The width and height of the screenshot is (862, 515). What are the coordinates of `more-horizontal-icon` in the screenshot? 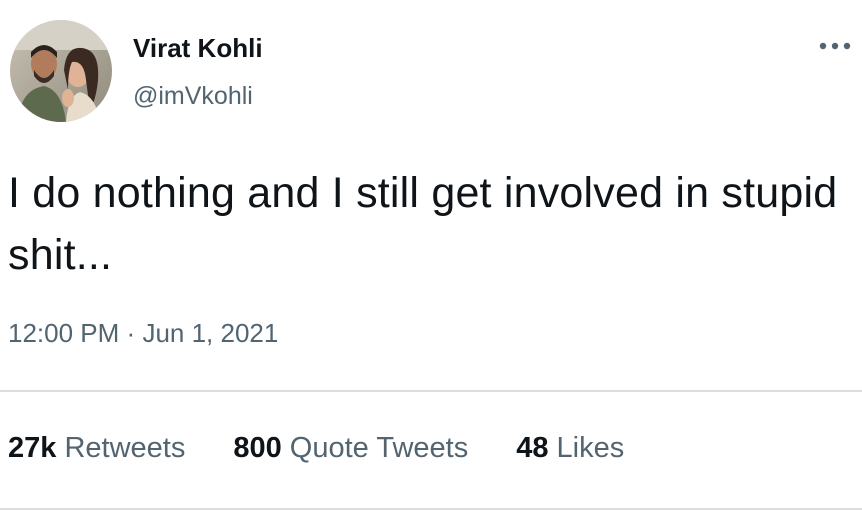 It's located at (835, 46).